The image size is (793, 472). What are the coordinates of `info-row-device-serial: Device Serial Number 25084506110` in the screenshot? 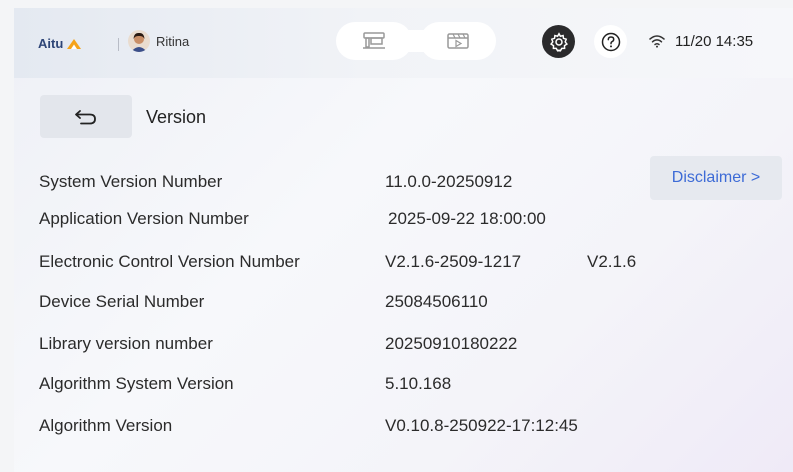 It's located at (349, 304).